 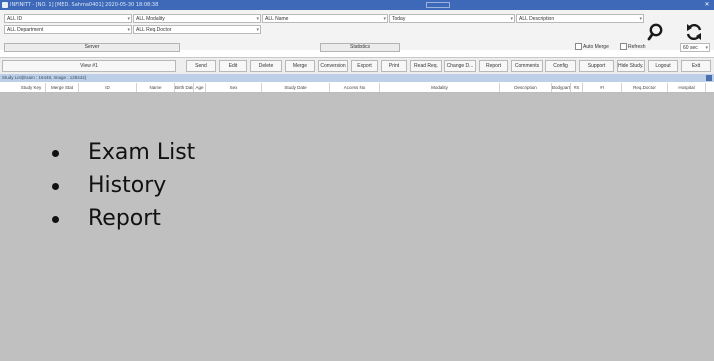 I want to click on column-header-id: ID, so click(x=108, y=87).